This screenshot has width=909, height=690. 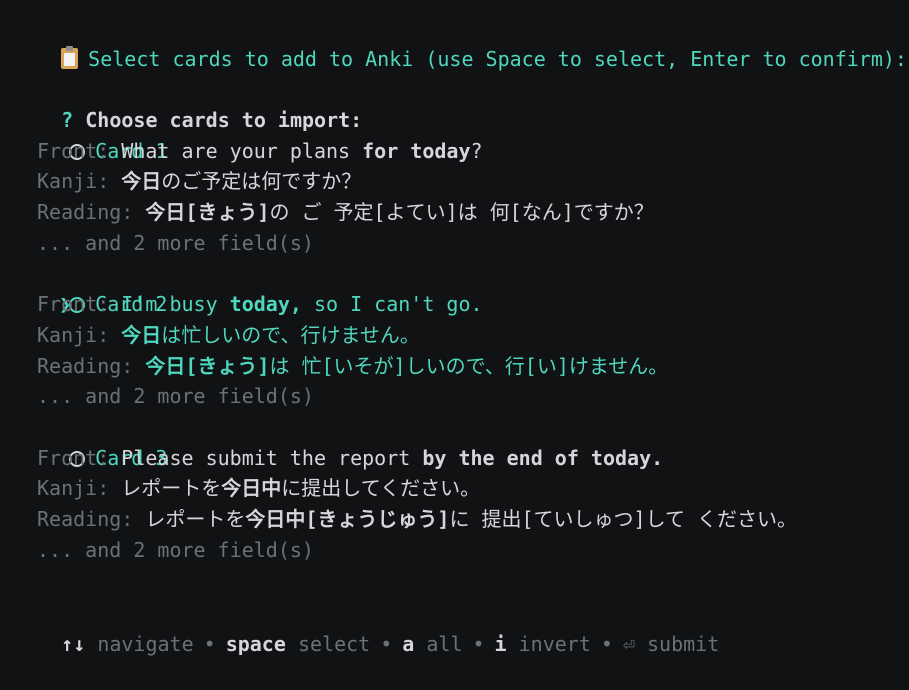 I want to click on field-value: 今日[きょう]は 忙[いそが]しいので、行[い]けません。, so click(x=406, y=366).